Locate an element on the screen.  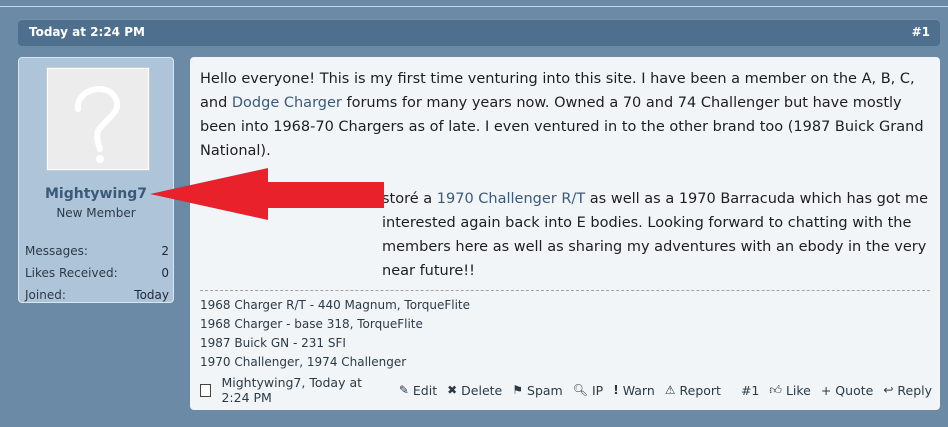
red-arrow-annotation is located at coordinates (267, 194).